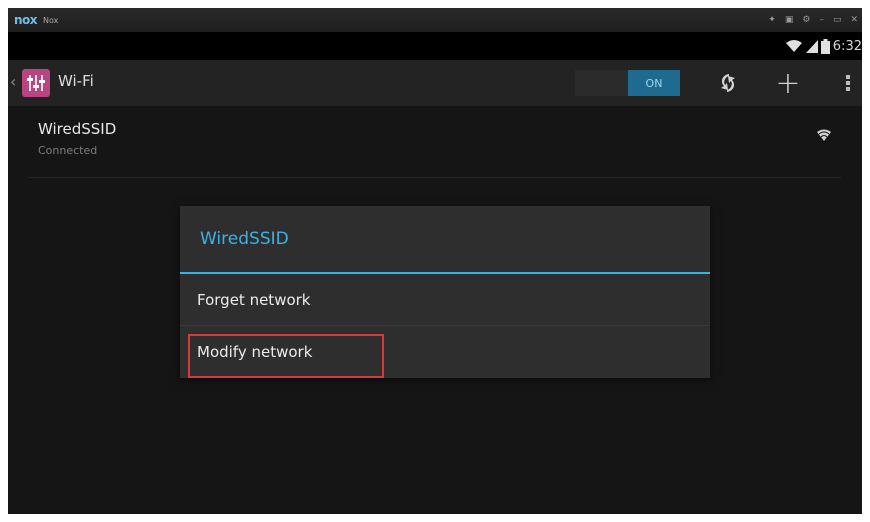  I want to click on modify-network-option: Modify network, so click(445, 352).